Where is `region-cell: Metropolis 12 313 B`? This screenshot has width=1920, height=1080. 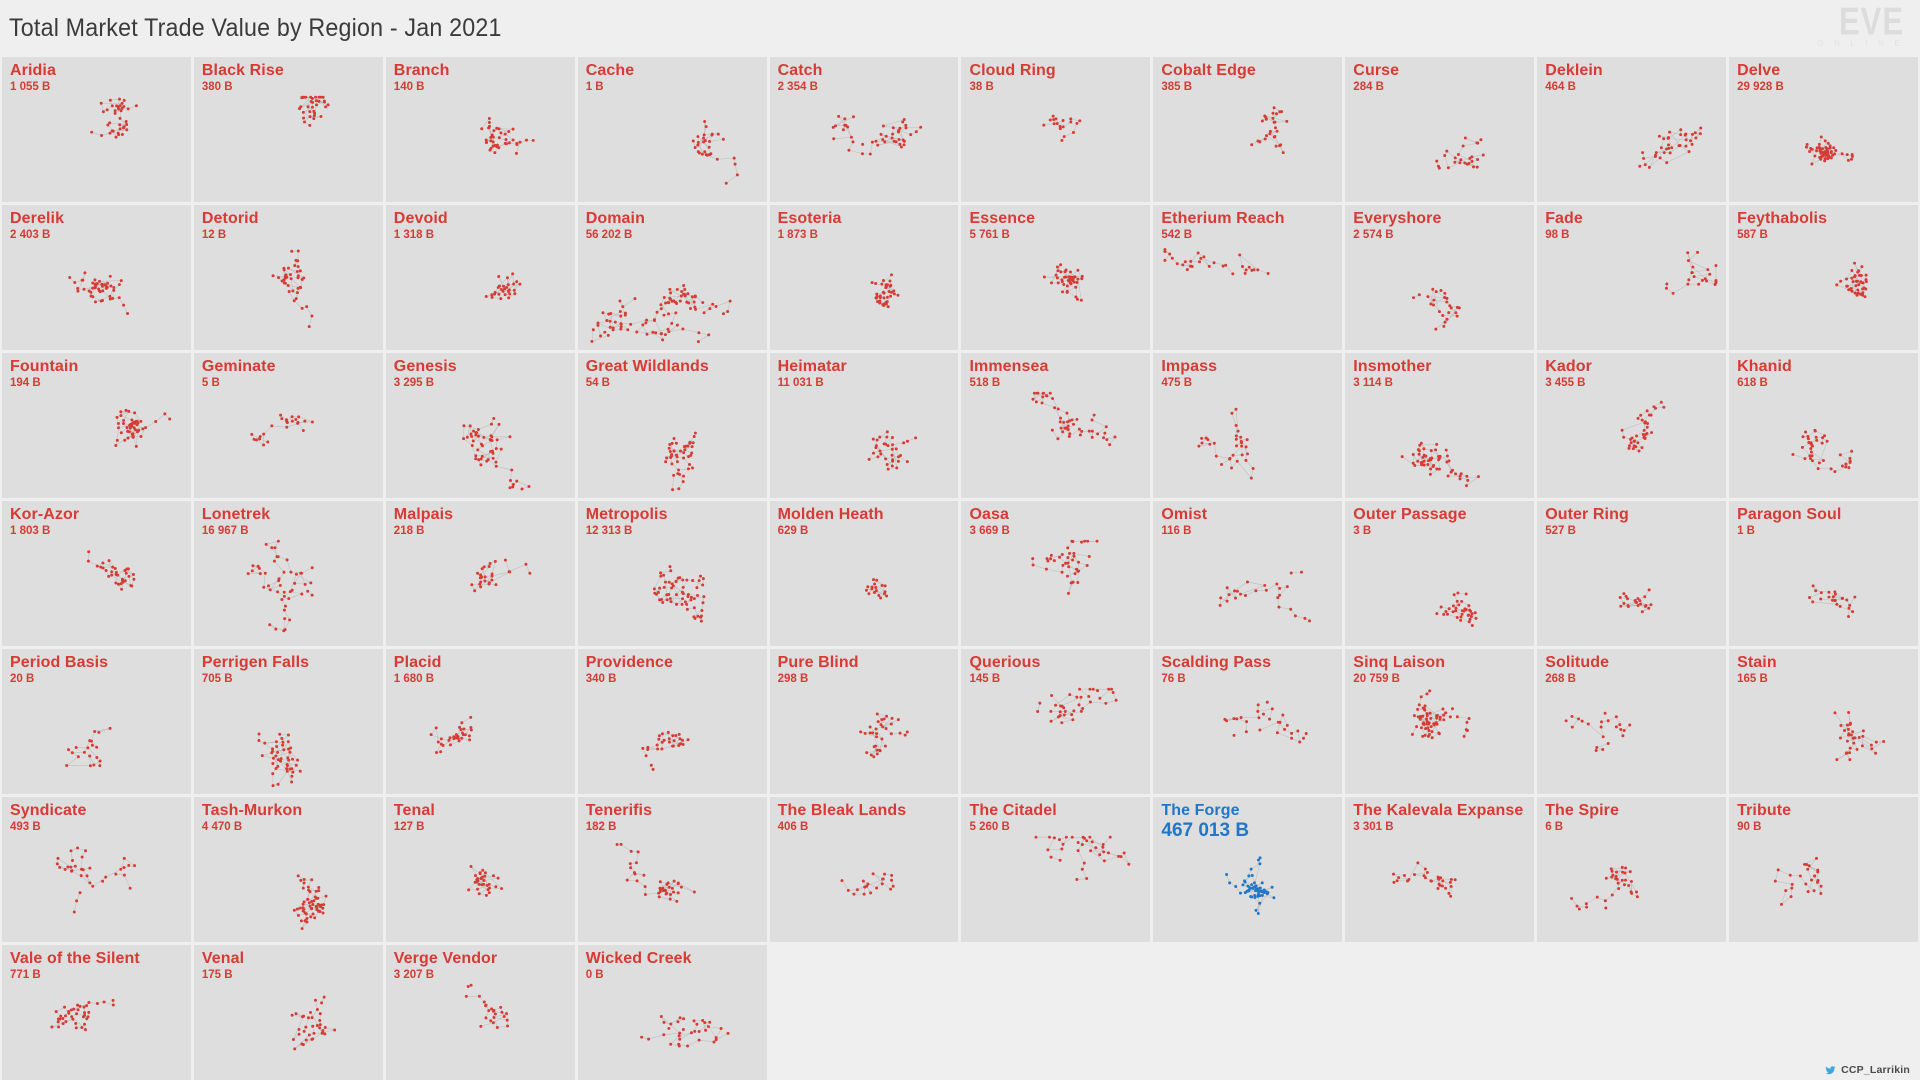
region-cell: Metropolis 12 313 B is located at coordinates (672, 573).